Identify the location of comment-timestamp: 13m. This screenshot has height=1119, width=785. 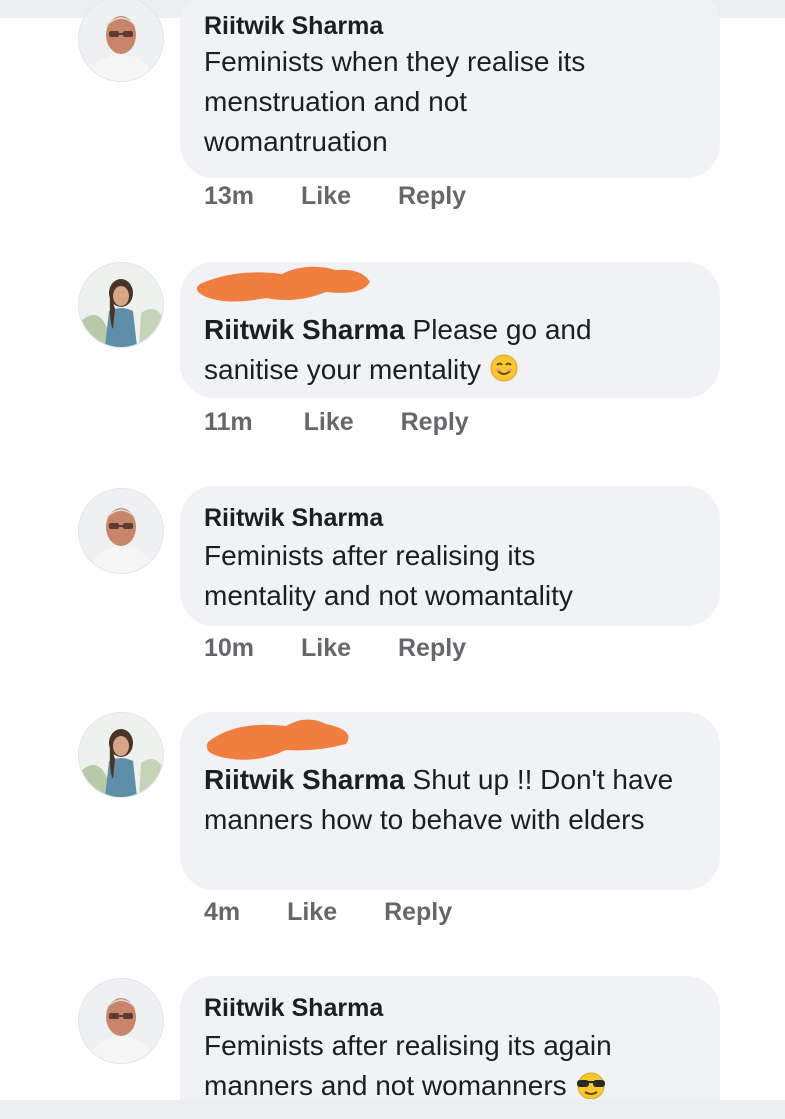
(229, 196).